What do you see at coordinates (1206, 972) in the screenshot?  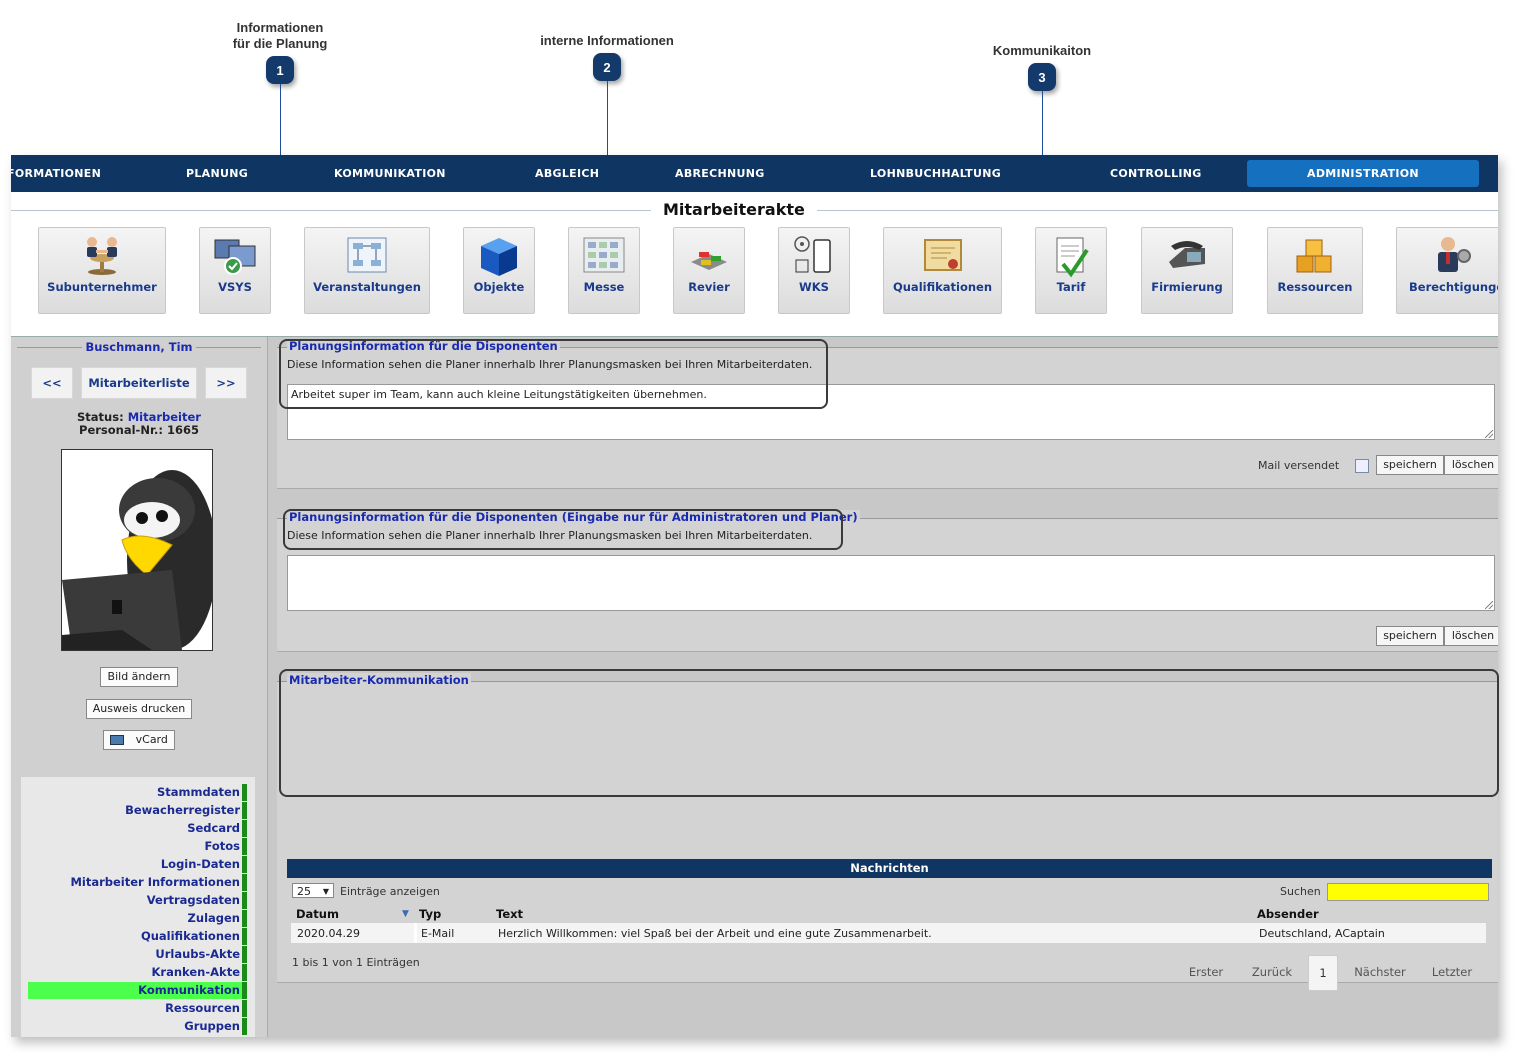 I see `pagination-first: Erster` at bounding box center [1206, 972].